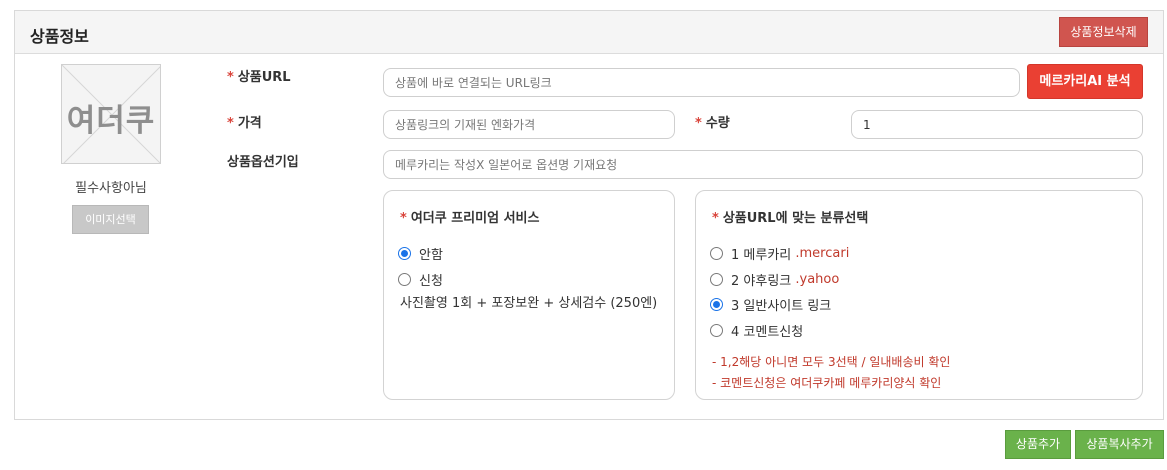  Describe the element at coordinates (827, 383) in the screenshot. I see `category-note: - 코멘트신청은 여더쿠카페 메루카리양식 확인` at that location.